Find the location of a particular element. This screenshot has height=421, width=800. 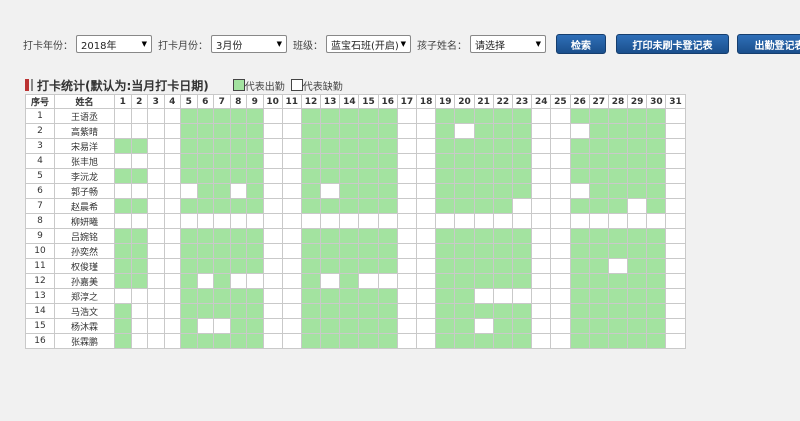

row-index: 4 is located at coordinates (40, 161).